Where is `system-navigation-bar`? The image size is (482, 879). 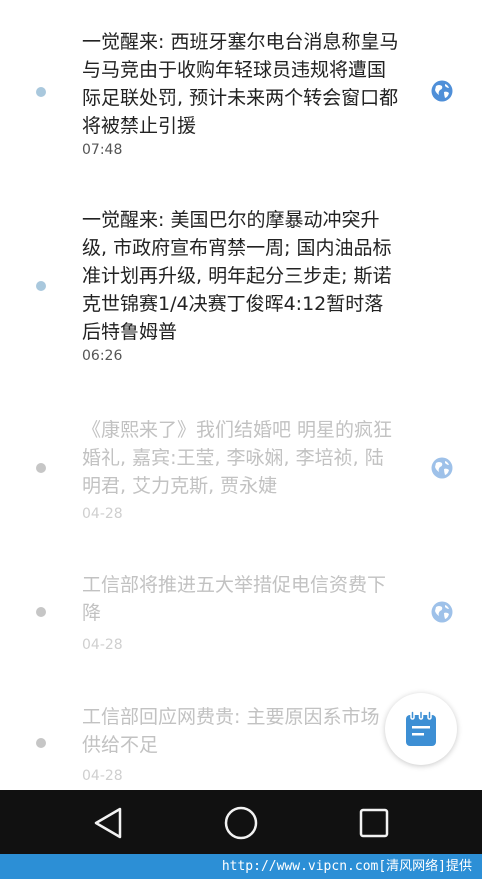 system-navigation-bar is located at coordinates (241, 822).